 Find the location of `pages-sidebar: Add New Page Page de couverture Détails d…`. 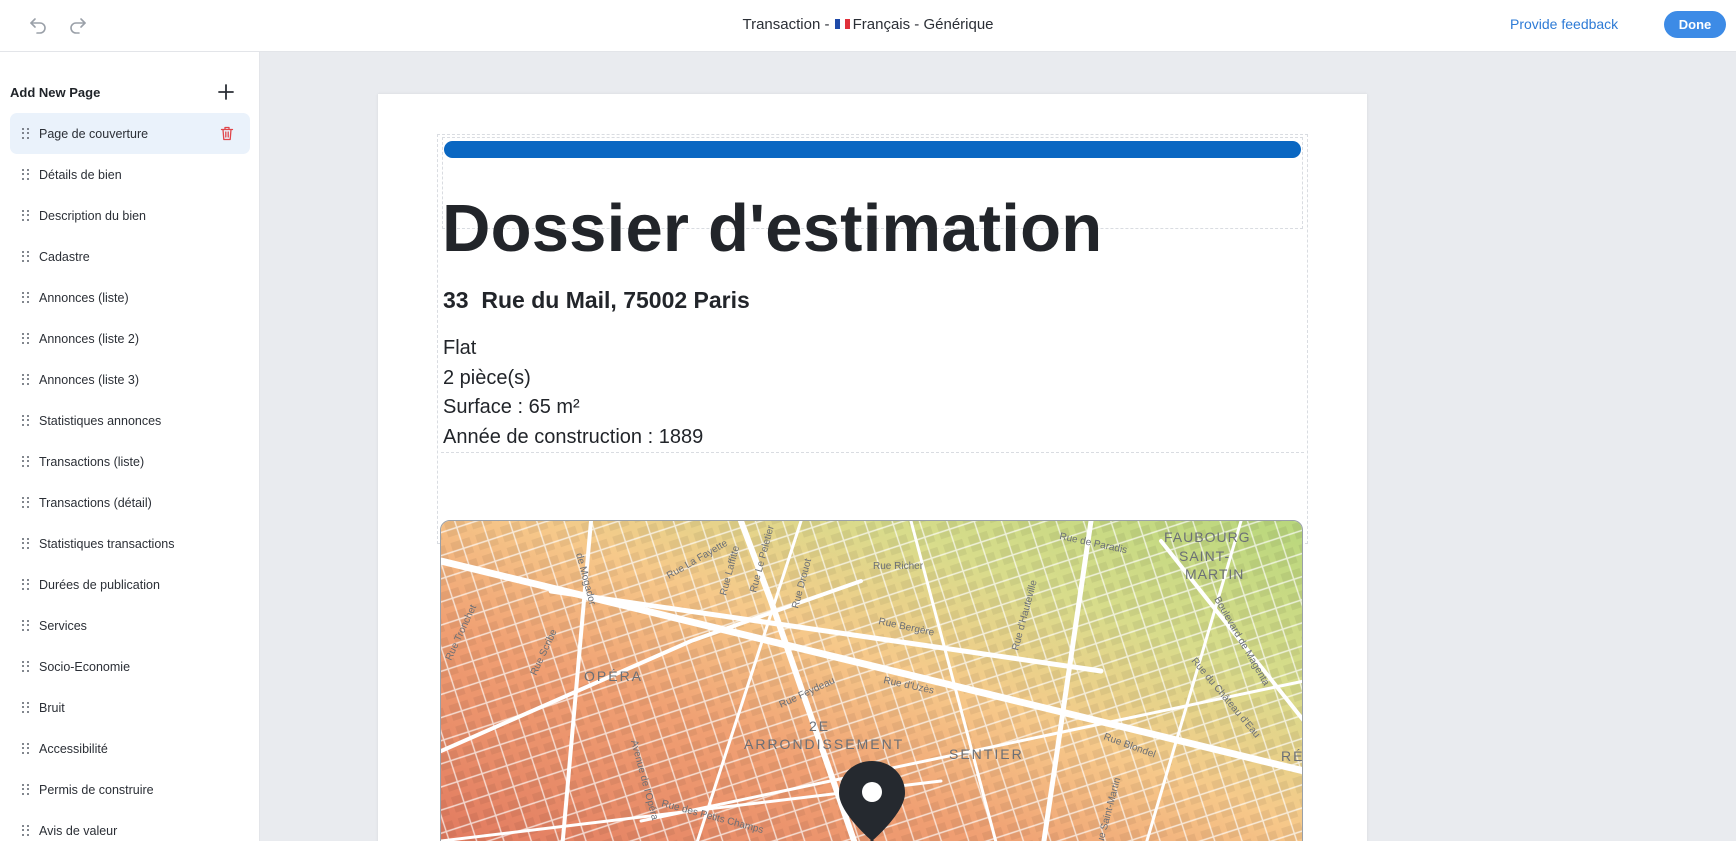

pages-sidebar: Add New Page Page de couverture Détails d… is located at coordinates (130, 446).